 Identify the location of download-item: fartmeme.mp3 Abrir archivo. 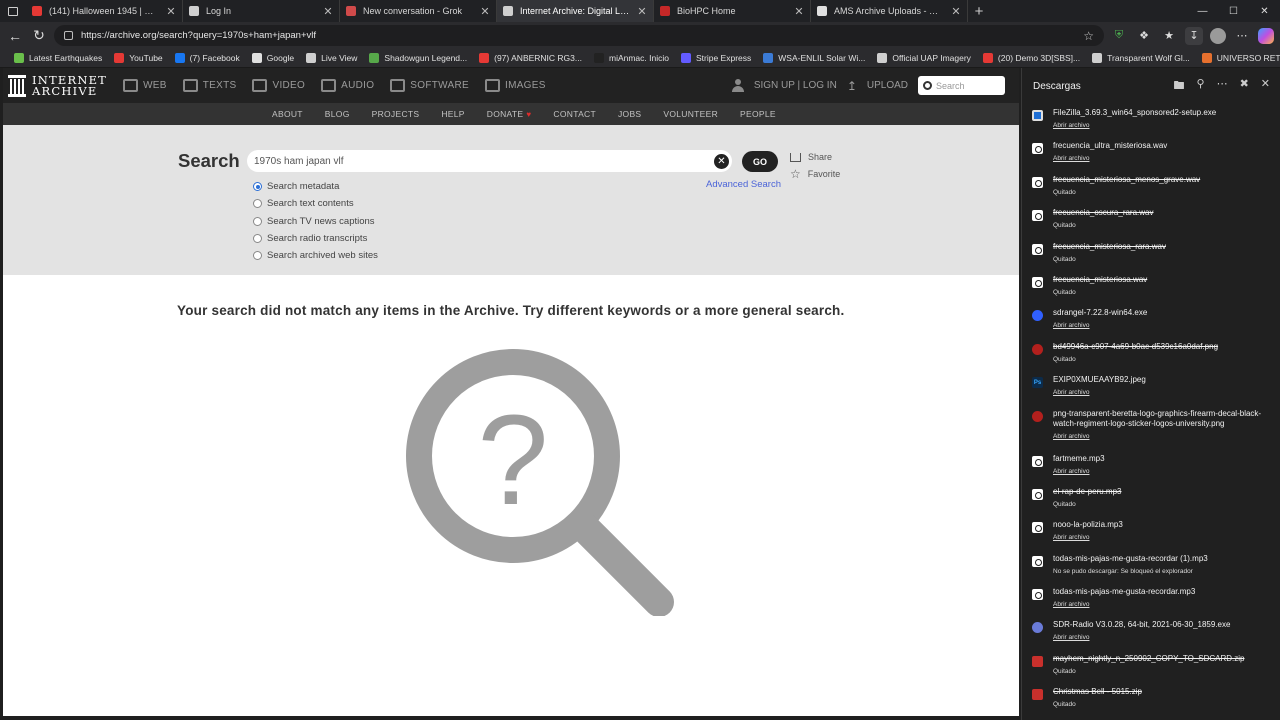
(1155, 466).